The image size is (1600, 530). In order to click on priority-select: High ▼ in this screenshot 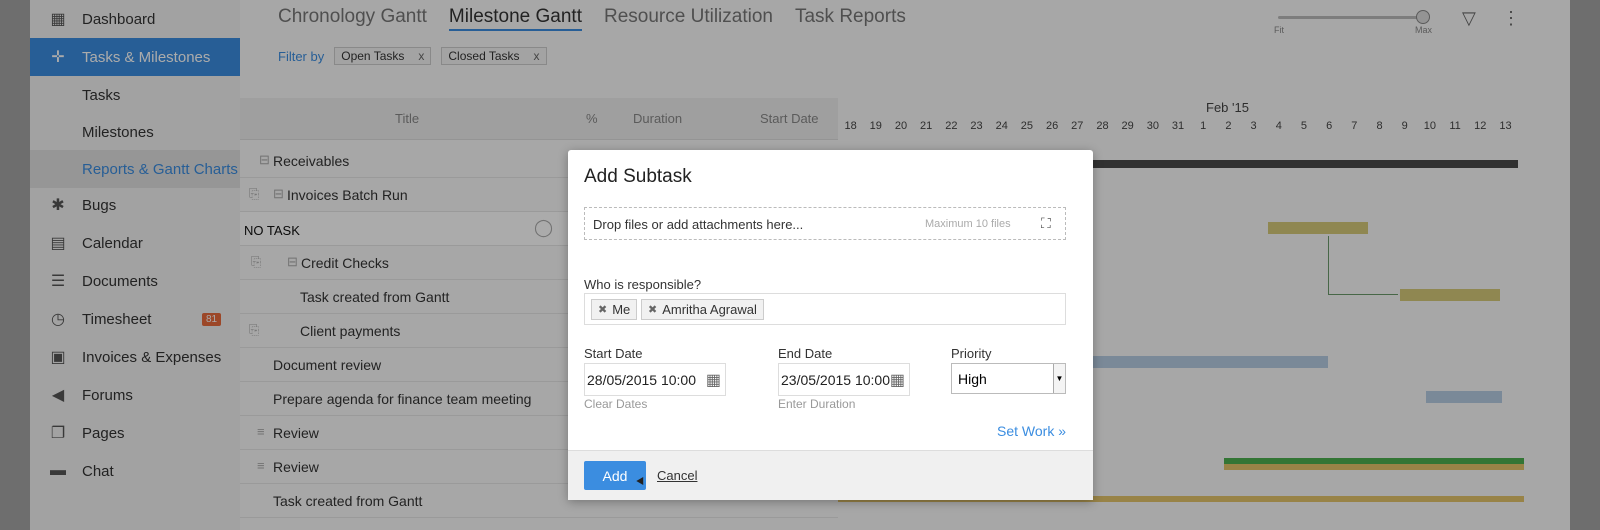, I will do `click(1008, 378)`.